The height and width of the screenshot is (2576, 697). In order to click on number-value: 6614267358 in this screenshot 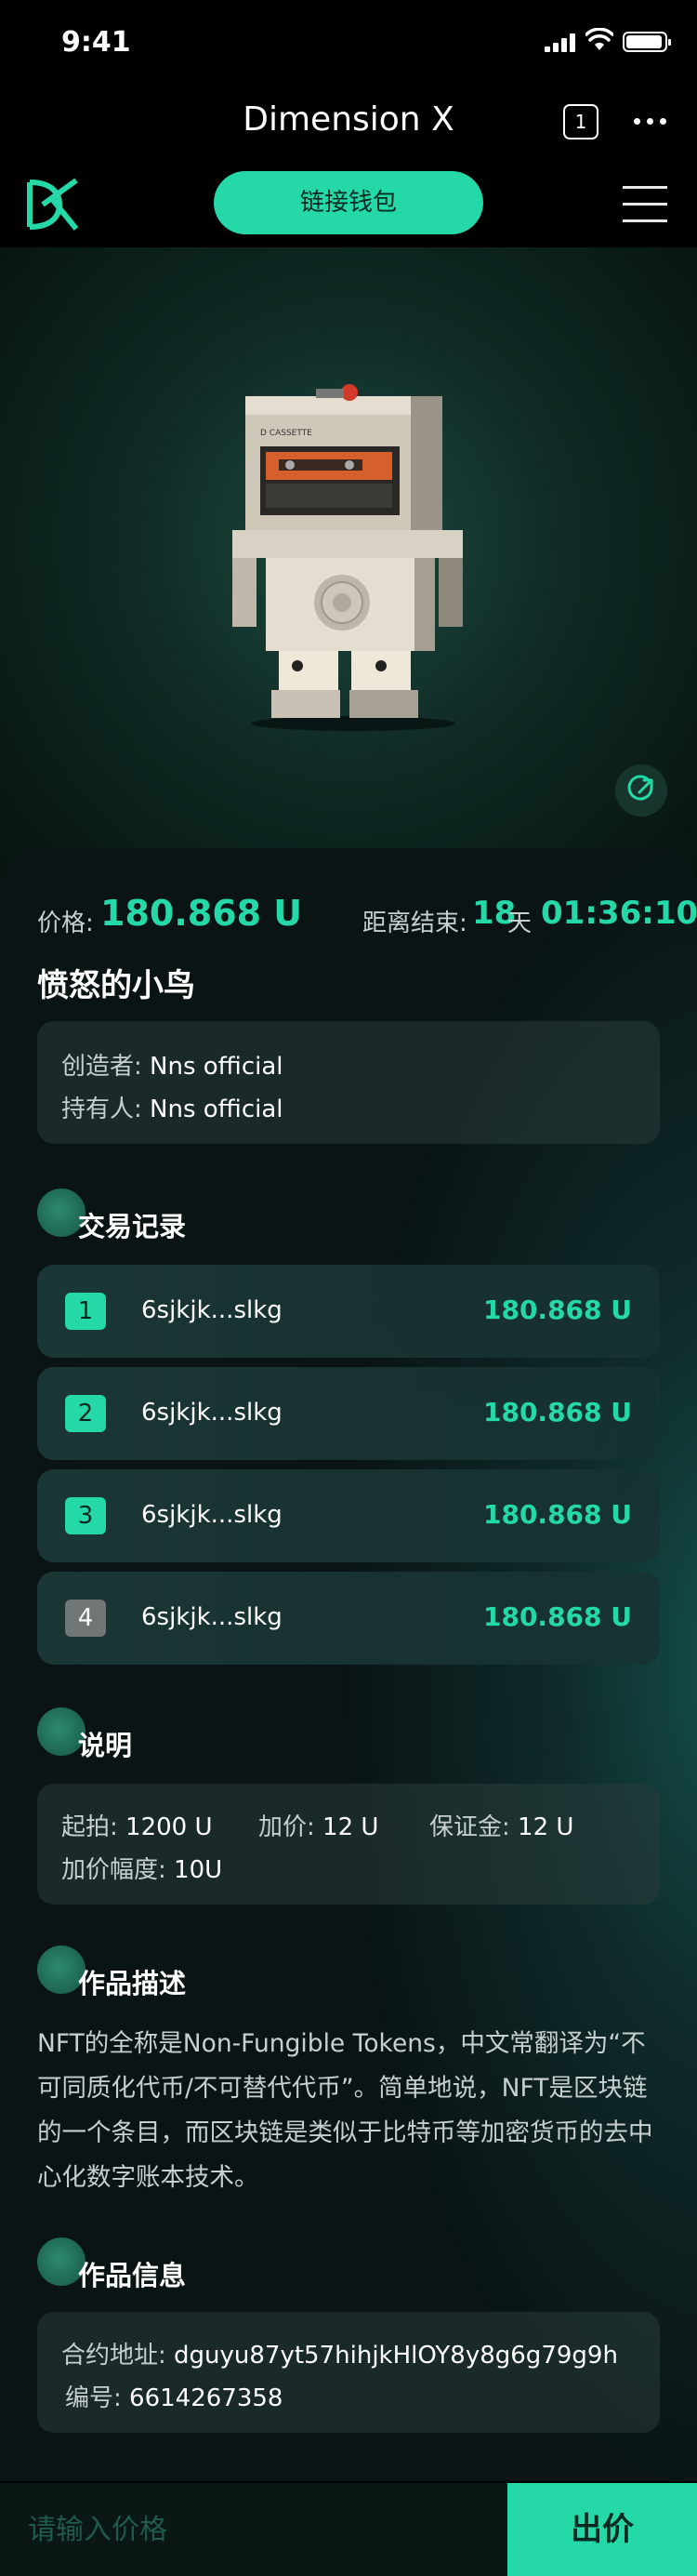, I will do `click(206, 2398)`.